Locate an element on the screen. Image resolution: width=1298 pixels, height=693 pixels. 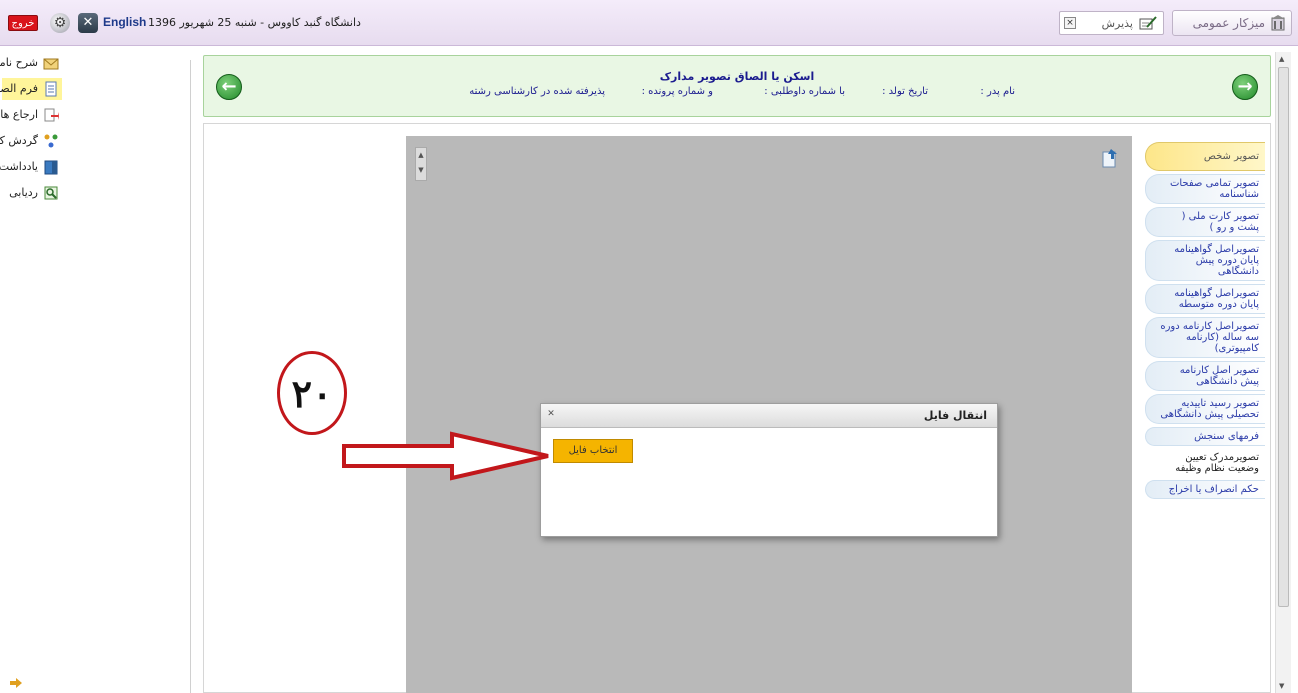
document-icon is located at coordinates (51, 89).